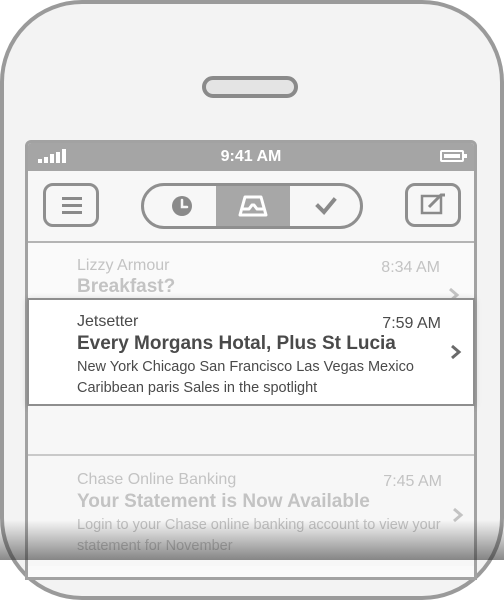 Image resolution: width=504 pixels, height=600 pixels. I want to click on status-time: 9:41 AM, so click(251, 156).